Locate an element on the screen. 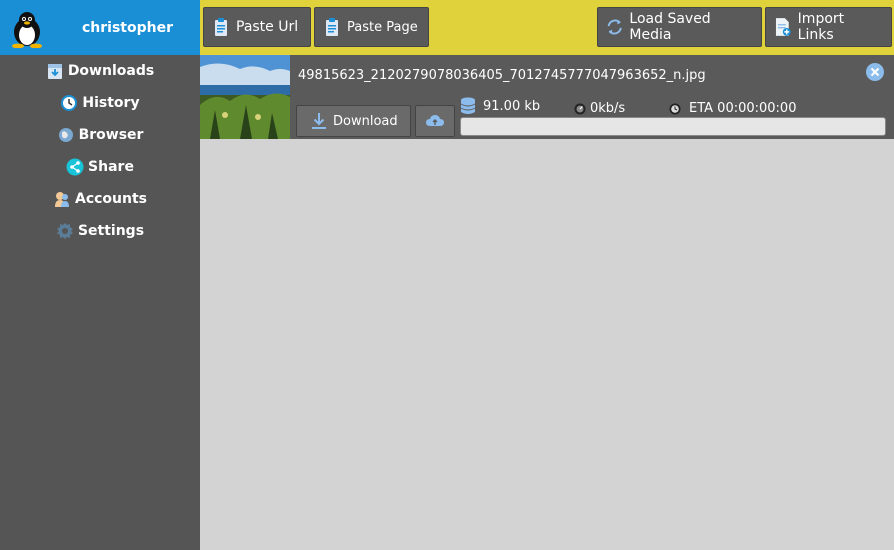 The height and width of the screenshot is (550, 894). load-saved-media-label: Load Saved Media is located at coordinates (670, 27).